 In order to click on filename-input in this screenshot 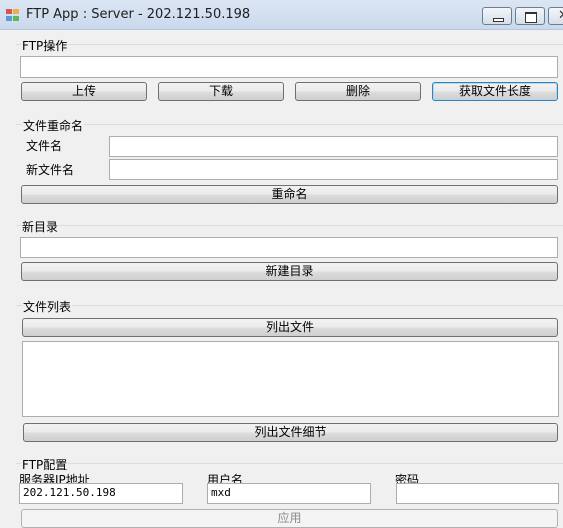, I will do `click(333, 146)`.